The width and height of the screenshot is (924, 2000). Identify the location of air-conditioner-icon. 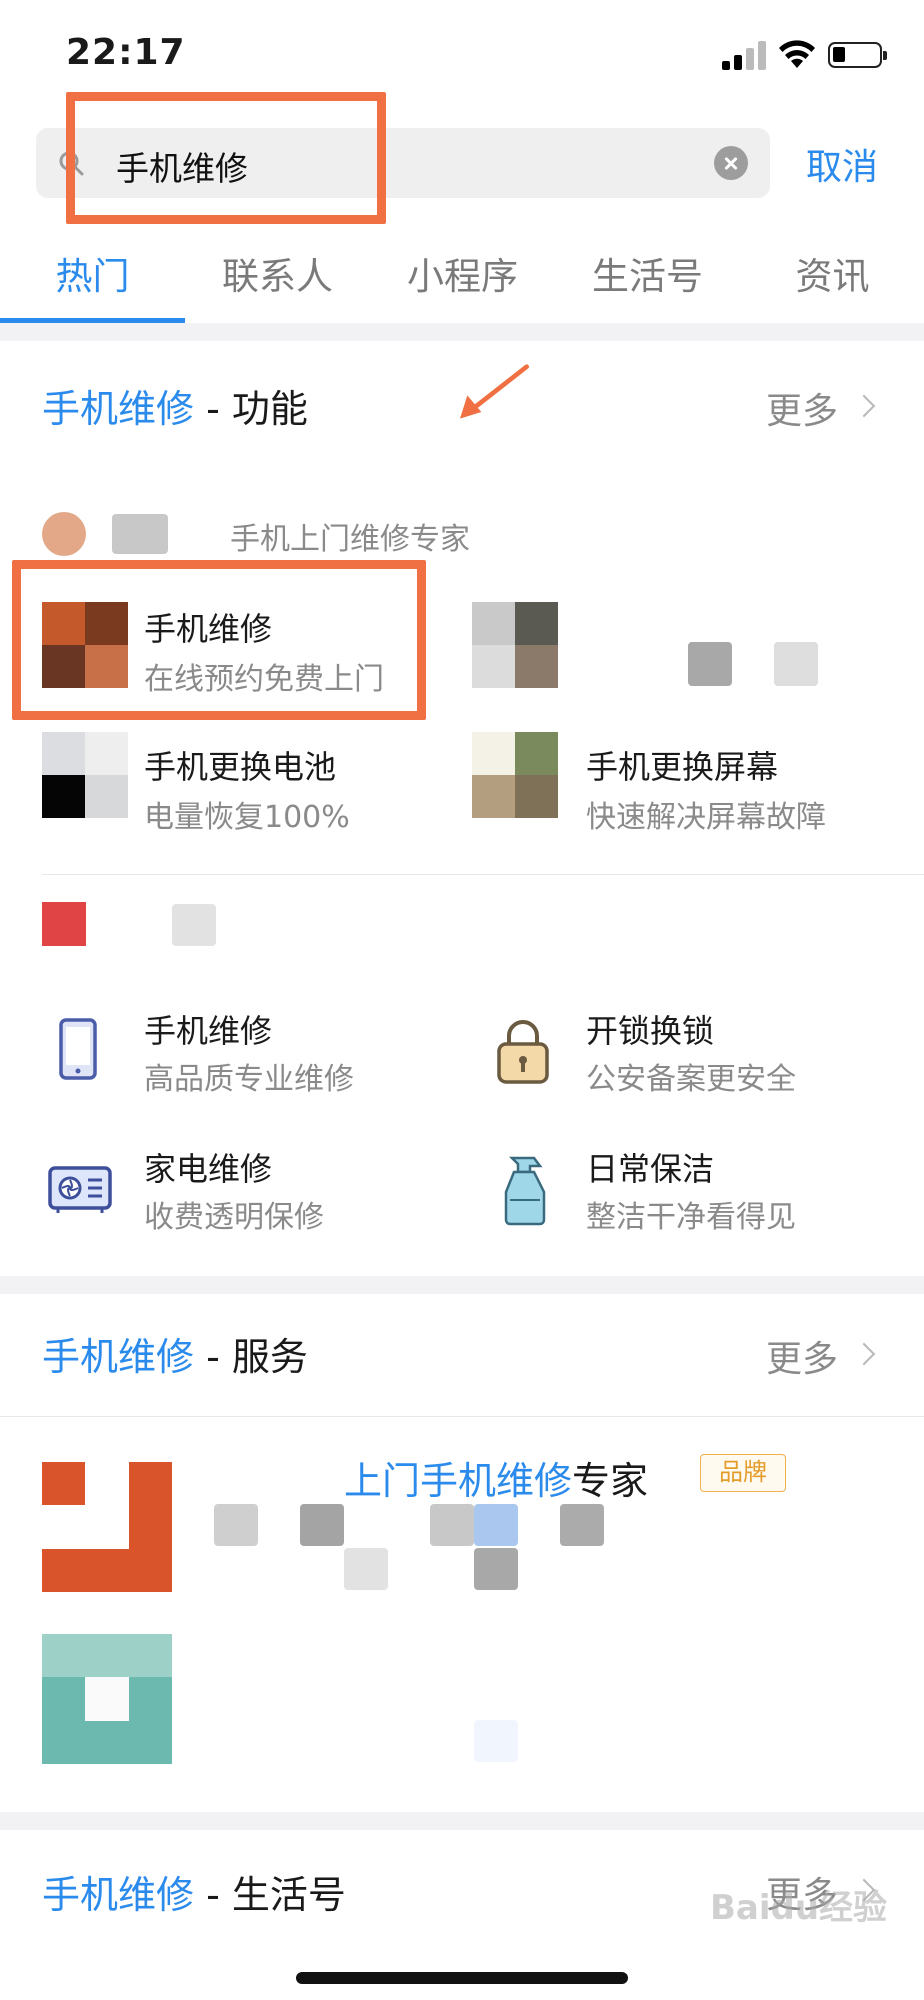
(80, 1189).